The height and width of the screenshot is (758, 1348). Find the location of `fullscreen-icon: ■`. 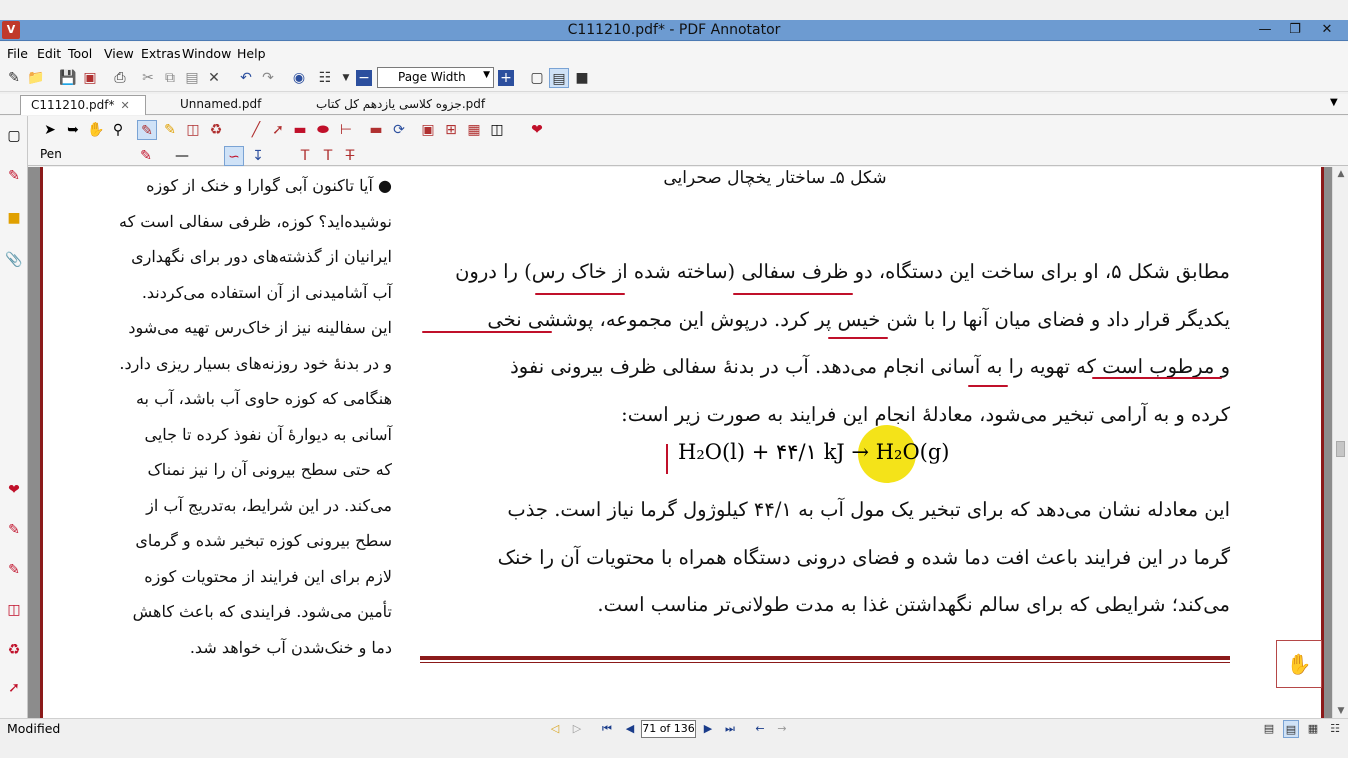

fullscreen-icon: ■ is located at coordinates (582, 78).